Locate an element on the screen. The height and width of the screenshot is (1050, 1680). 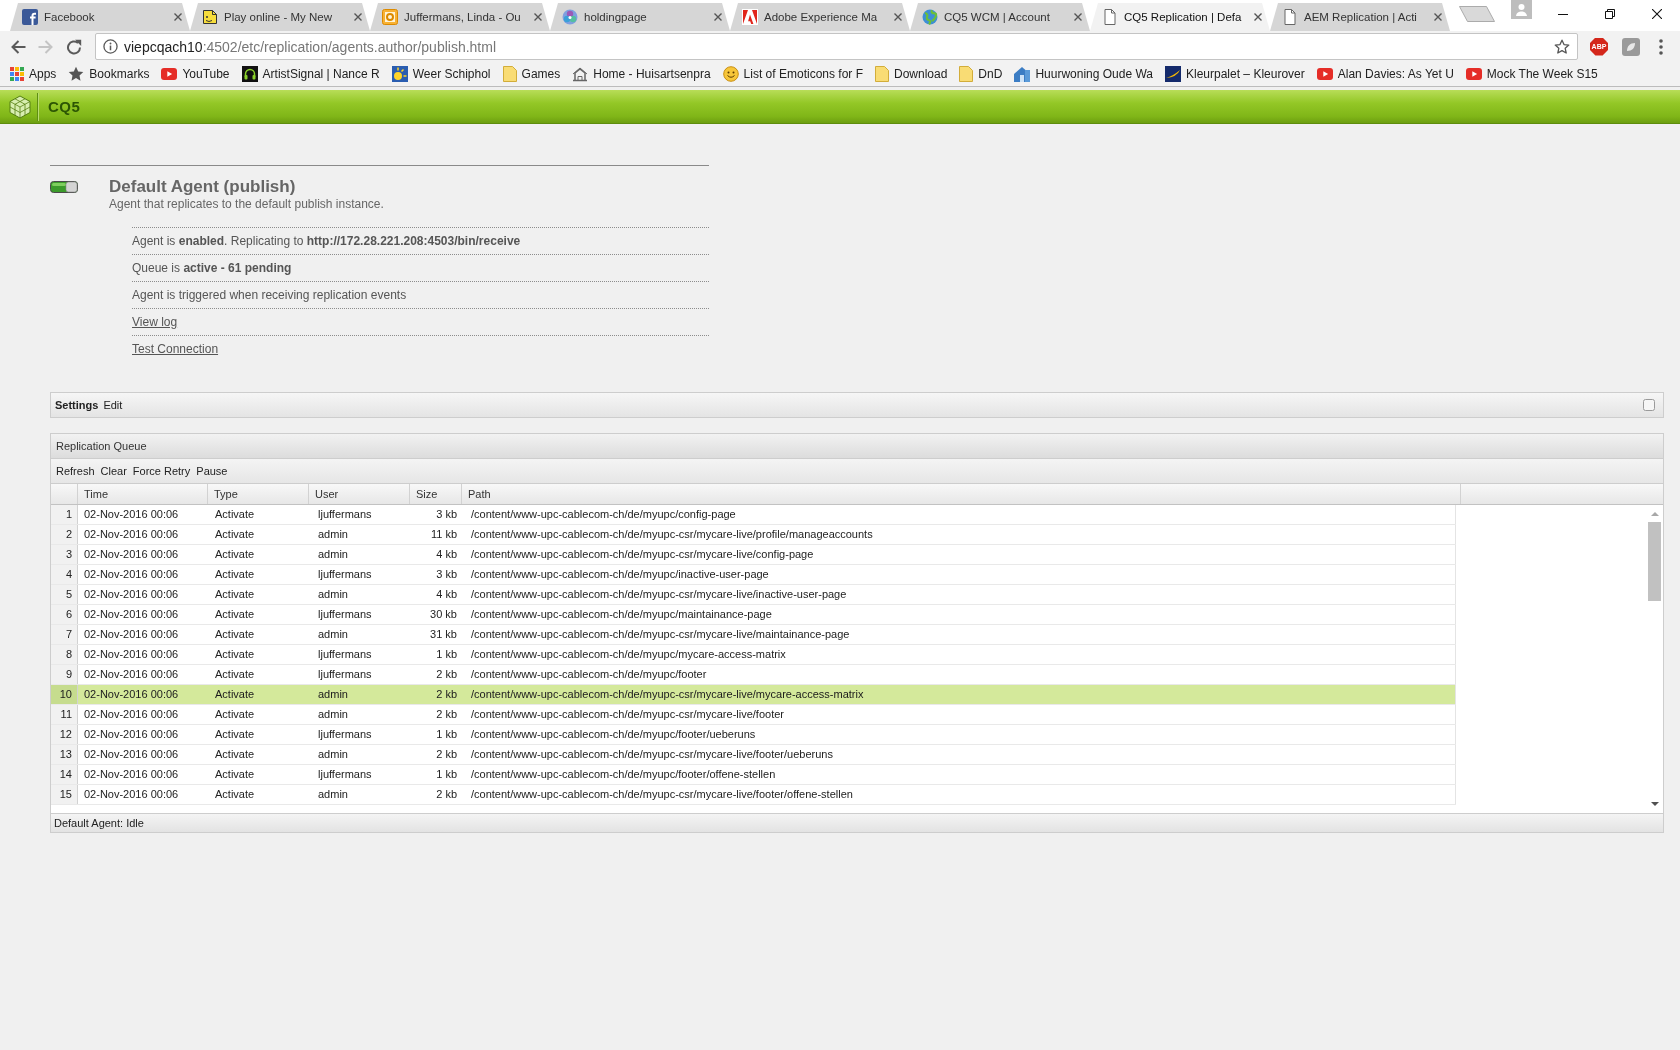
column-header: User is located at coordinates (359, 494).